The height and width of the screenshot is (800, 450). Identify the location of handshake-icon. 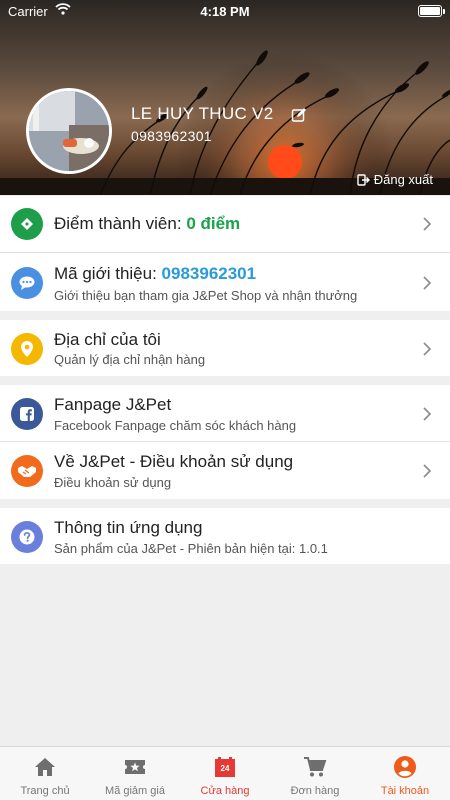
(27, 471).